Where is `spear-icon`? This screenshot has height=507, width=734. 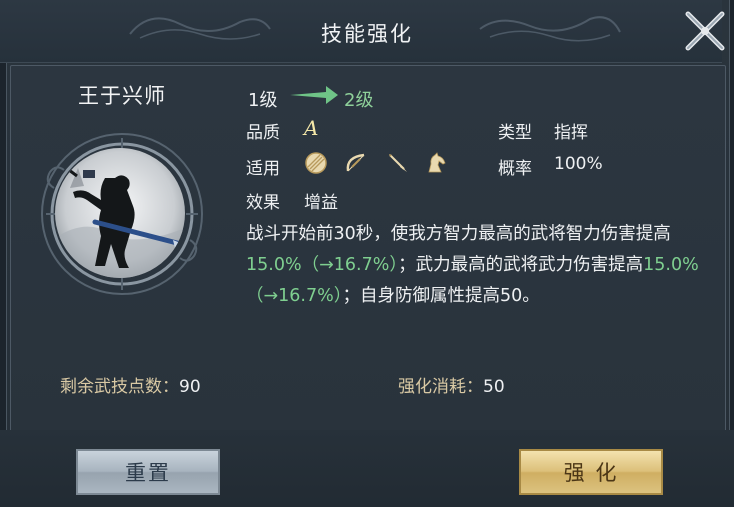 spear-icon is located at coordinates (398, 163).